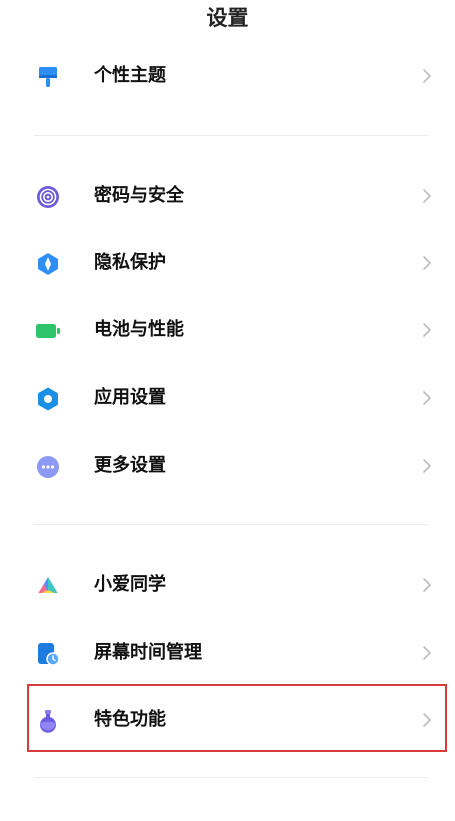 Image resolution: width=455 pixels, height=821 pixels. Describe the element at coordinates (237, 718) in the screenshot. I see `highlight-annotation-box` at that location.